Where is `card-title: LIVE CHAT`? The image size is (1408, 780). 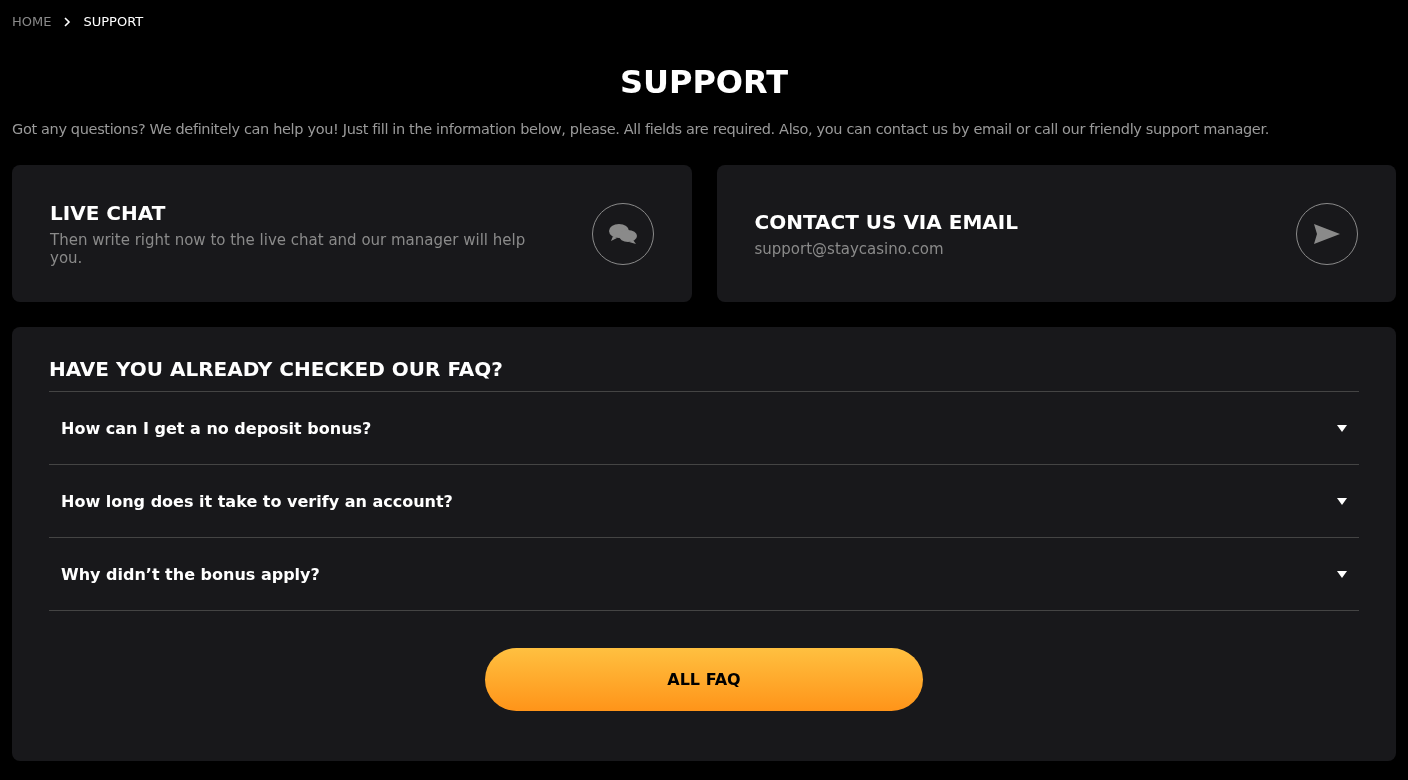 card-title: LIVE CHAT is located at coordinates (108, 212).